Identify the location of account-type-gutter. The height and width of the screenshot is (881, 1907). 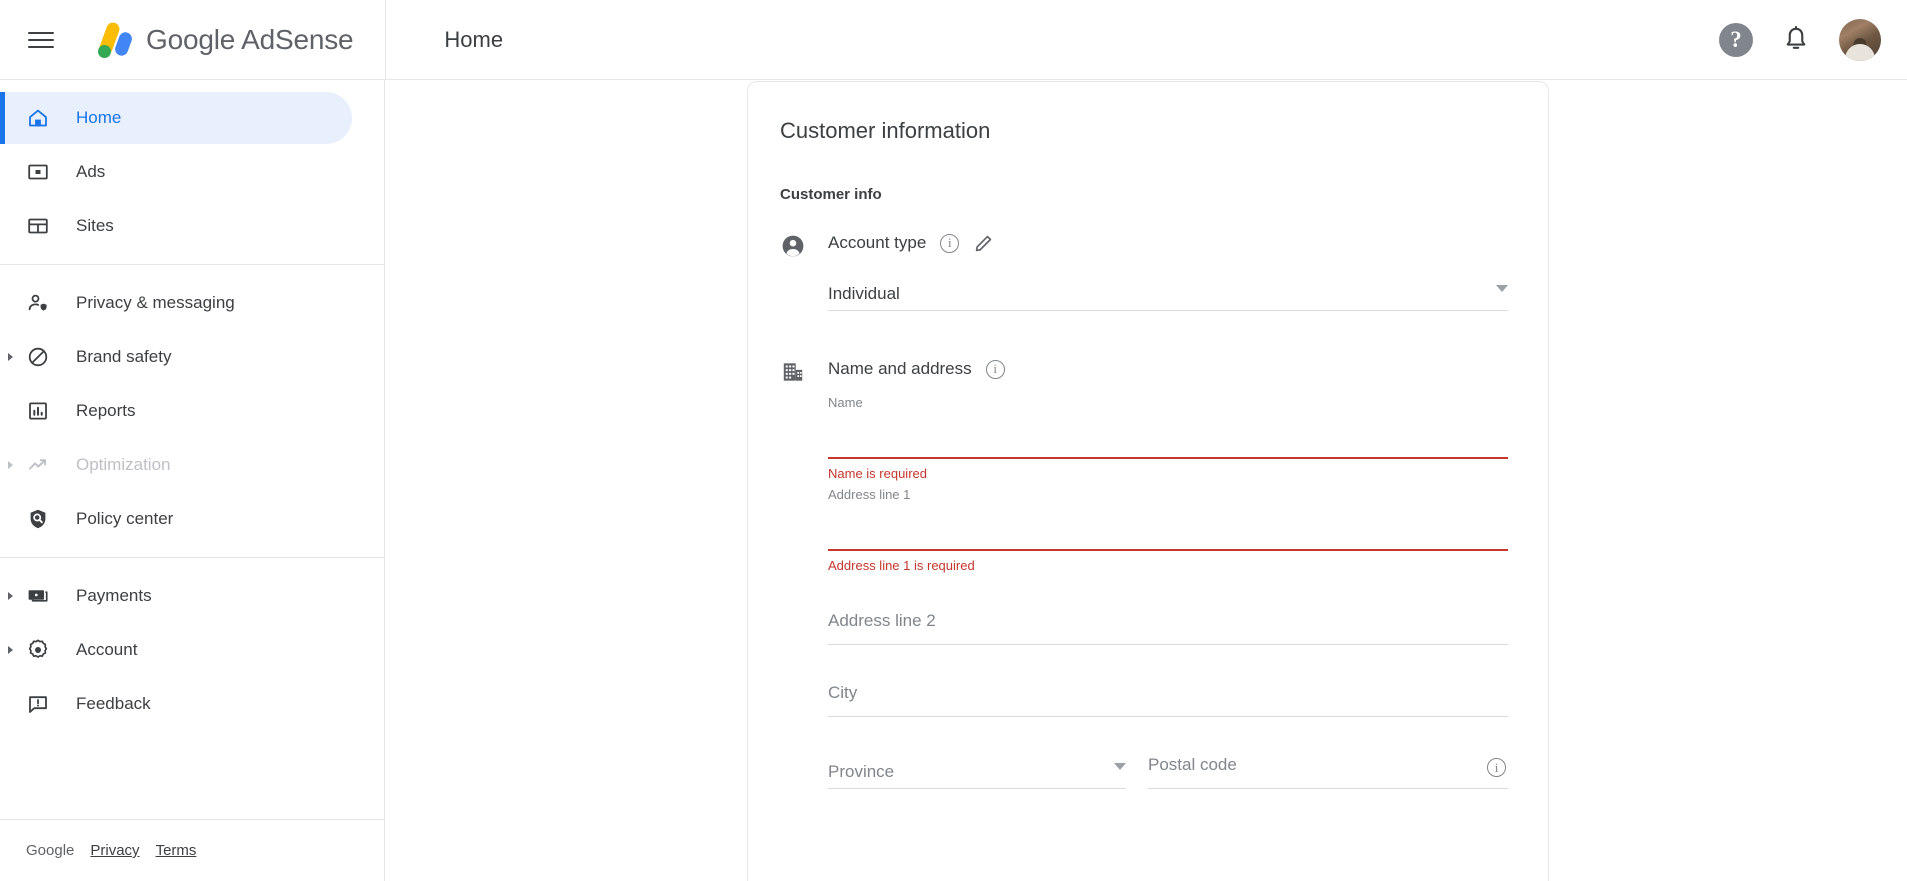
(804, 270).